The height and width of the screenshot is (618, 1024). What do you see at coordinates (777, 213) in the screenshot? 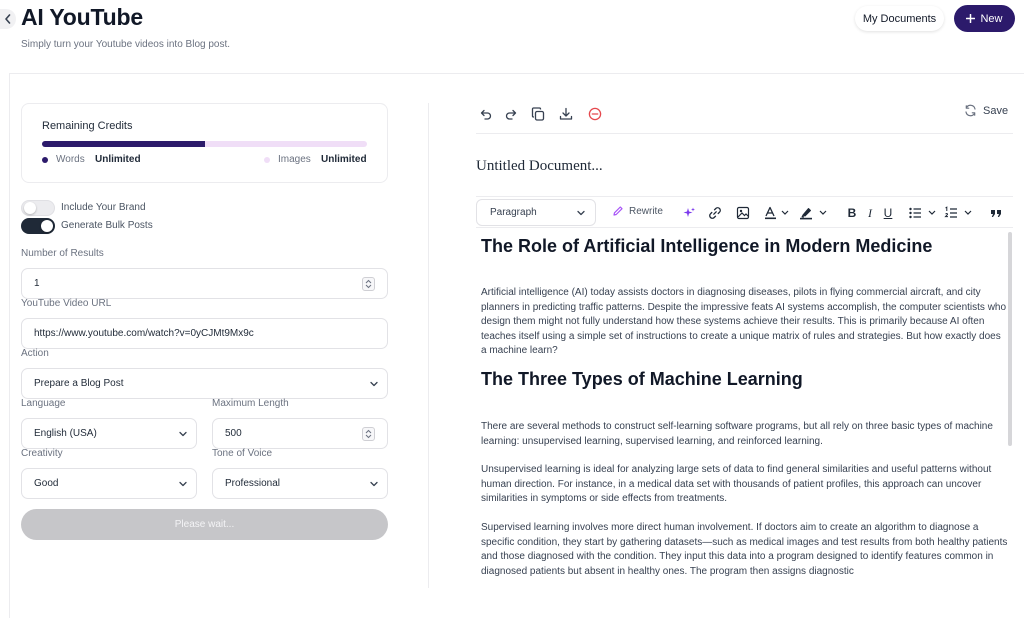
I see `text-color-icon` at bounding box center [777, 213].